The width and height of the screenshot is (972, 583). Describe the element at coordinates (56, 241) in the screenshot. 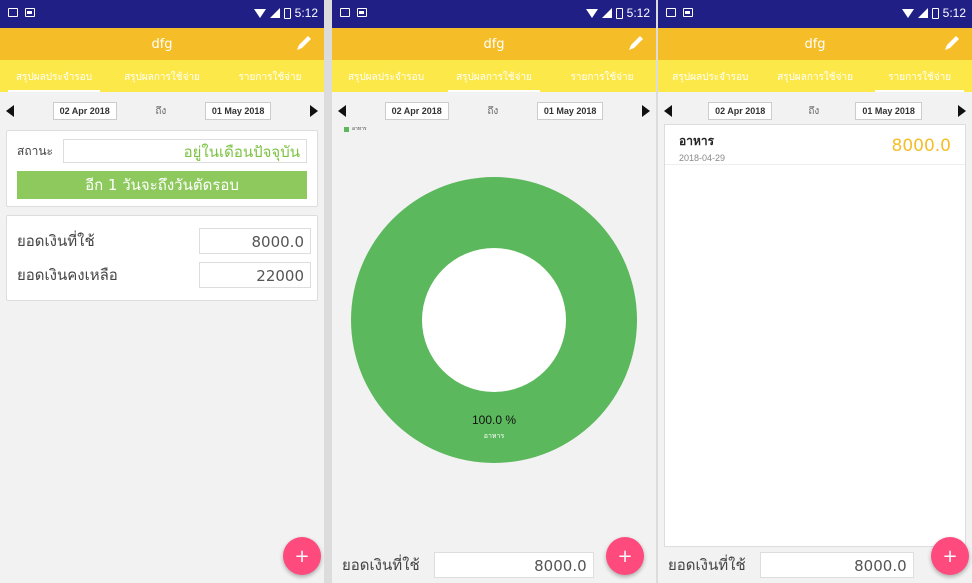

I see `spent-label: ยอดเงินที่ใช้` at that location.